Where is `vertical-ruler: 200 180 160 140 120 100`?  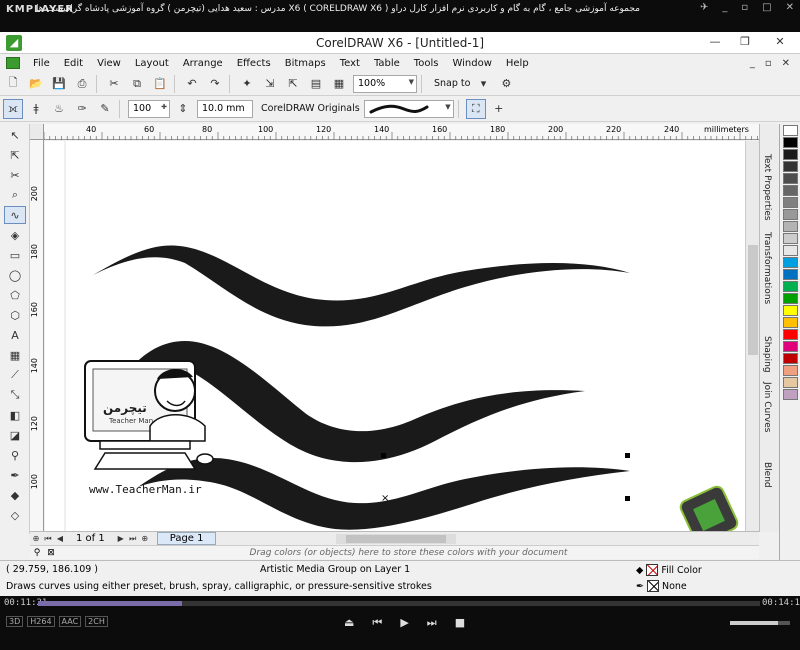
vertical-ruler: 200 180 160 140 120 100 is located at coordinates (37, 336).